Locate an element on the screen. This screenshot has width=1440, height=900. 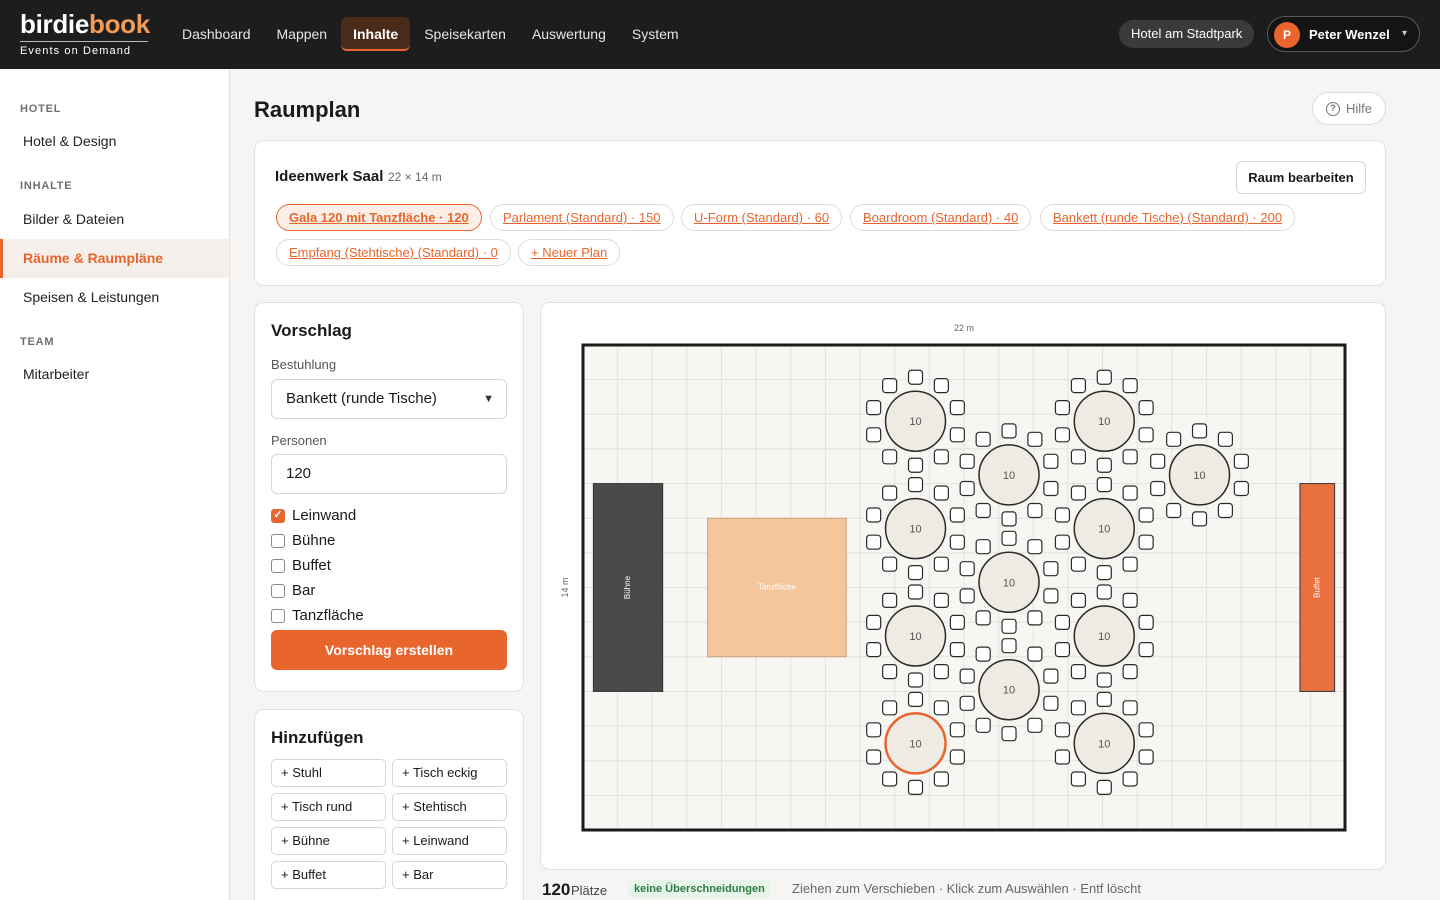
hotel-selector: Hotel am Stadtpark is located at coordinates (1187, 34).